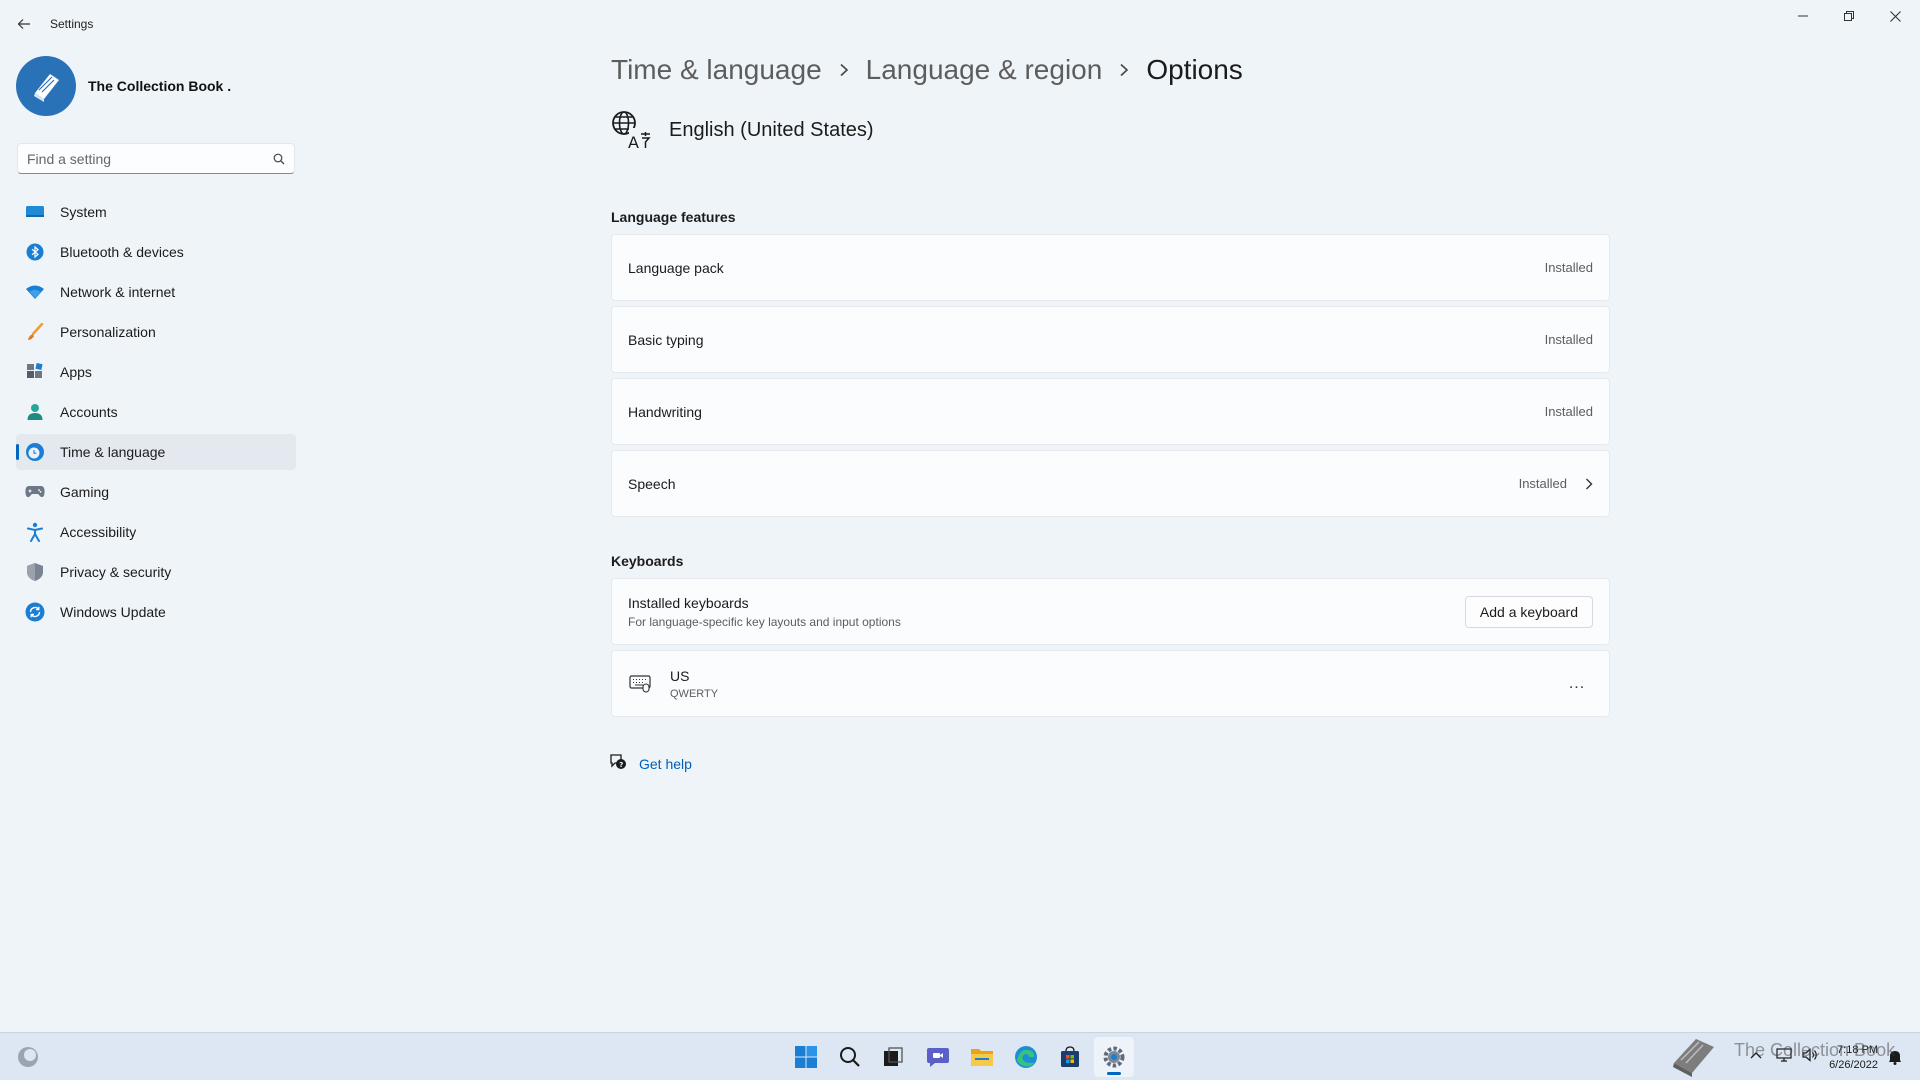 The height and width of the screenshot is (1080, 1920). I want to click on monitor-icon, so click(35, 212).